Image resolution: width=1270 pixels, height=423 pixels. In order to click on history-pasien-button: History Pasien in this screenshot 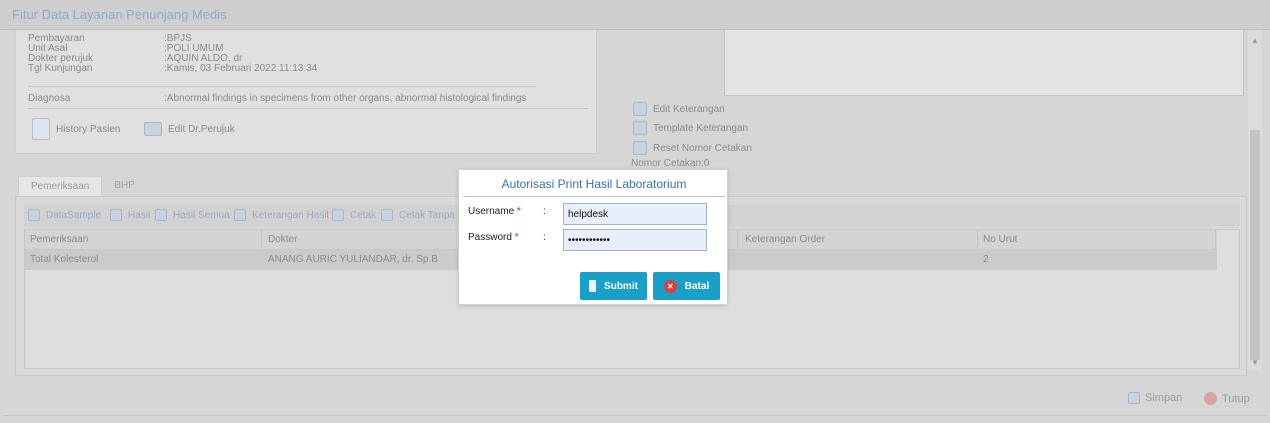, I will do `click(76, 129)`.